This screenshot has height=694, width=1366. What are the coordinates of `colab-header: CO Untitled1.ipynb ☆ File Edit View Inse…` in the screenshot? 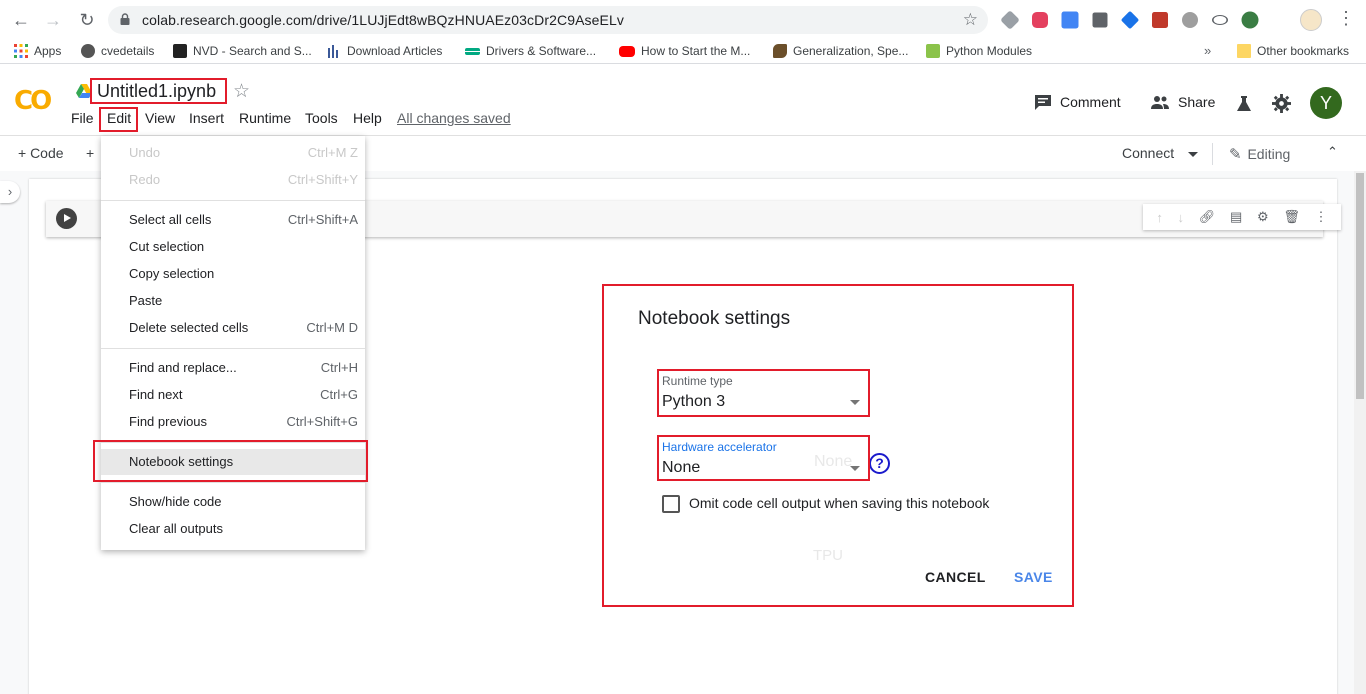 It's located at (683, 103).